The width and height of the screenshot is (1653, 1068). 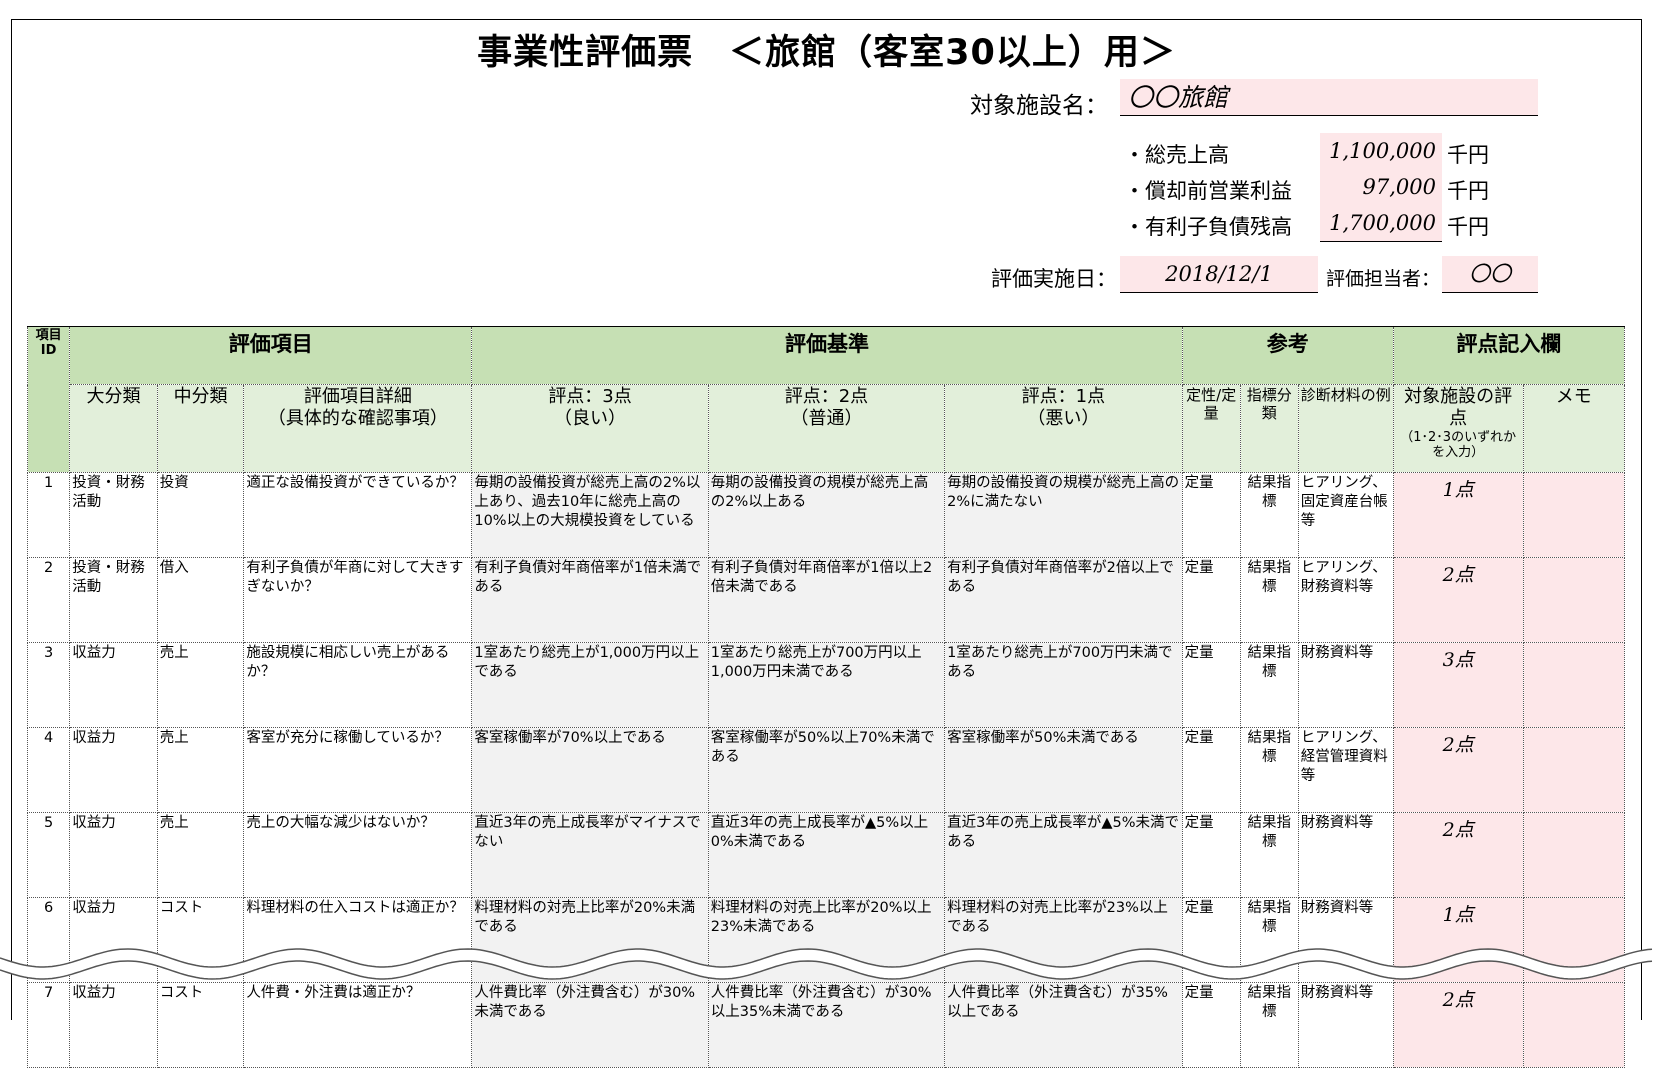 I want to click on header-material: 診断材料の例, so click(x=1345, y=428).